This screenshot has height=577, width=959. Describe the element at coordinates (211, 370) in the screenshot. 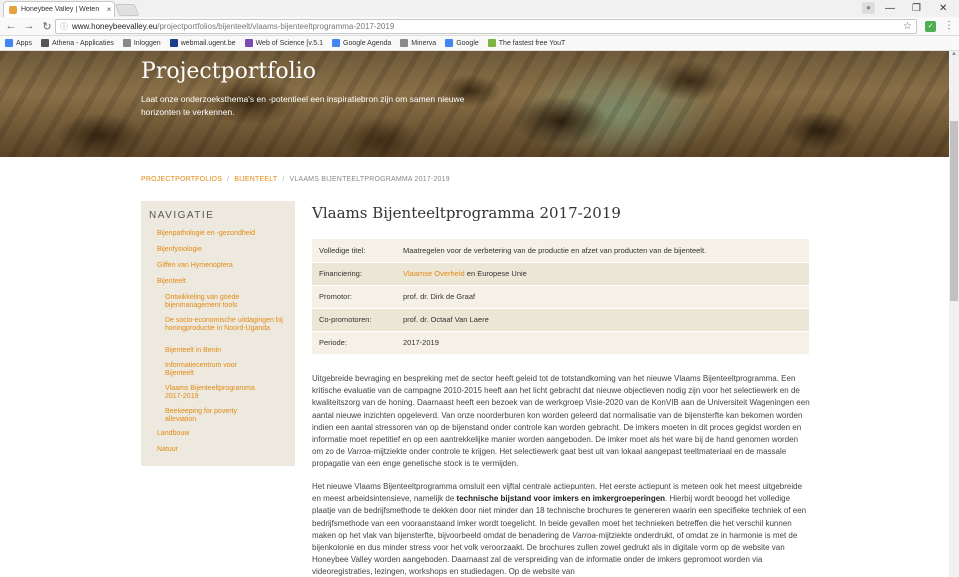

I see `nav-subitem-informatiecentrum: Informatiecentrum voor Bijenteelt` at that location.